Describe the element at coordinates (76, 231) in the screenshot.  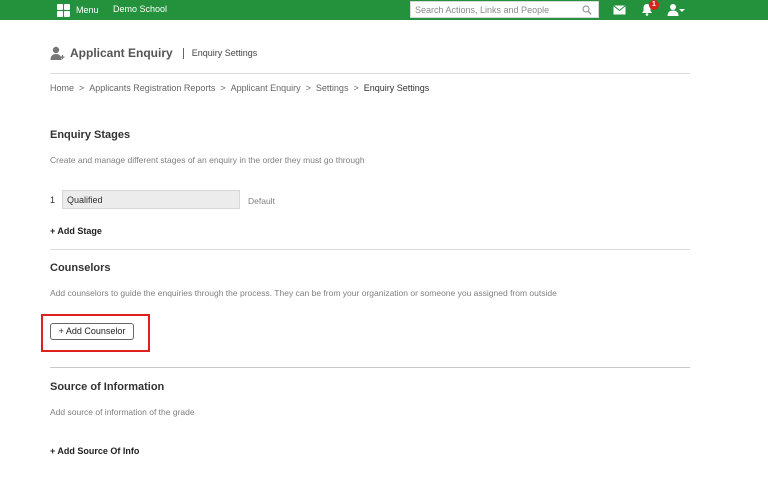
I see `add-stage-link: + Add Stage` at that location.